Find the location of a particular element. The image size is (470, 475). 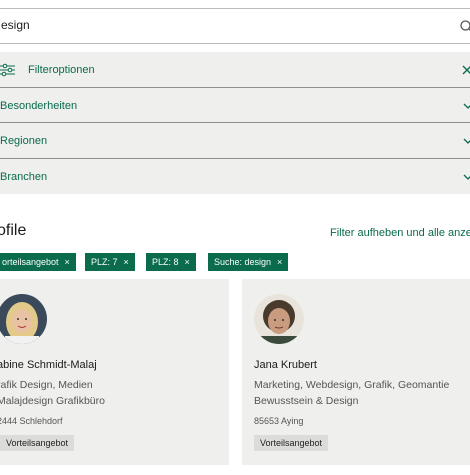

search-icon is located at coordinates (464, 27).